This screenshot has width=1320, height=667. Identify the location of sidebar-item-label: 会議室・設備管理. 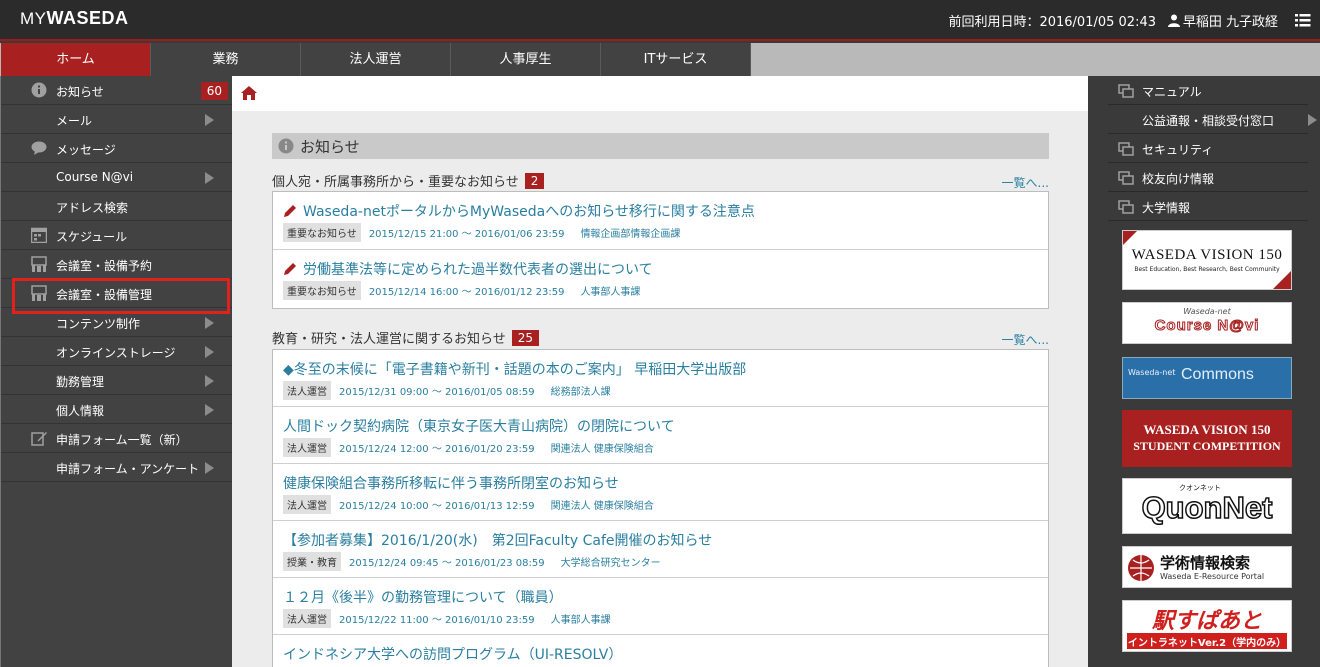
(104, 295).